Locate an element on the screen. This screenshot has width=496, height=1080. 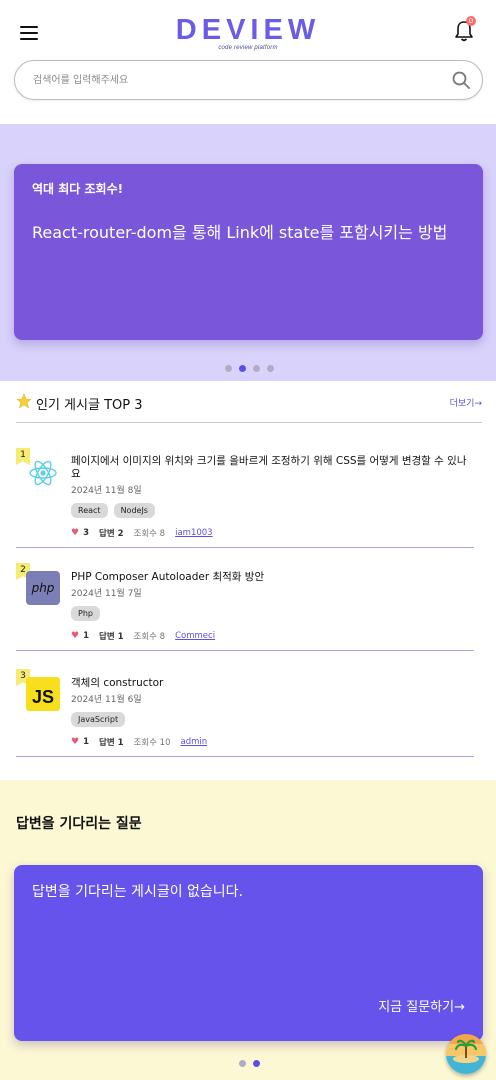
logo-text: DEVIEW is located at coordinates (248, 30).